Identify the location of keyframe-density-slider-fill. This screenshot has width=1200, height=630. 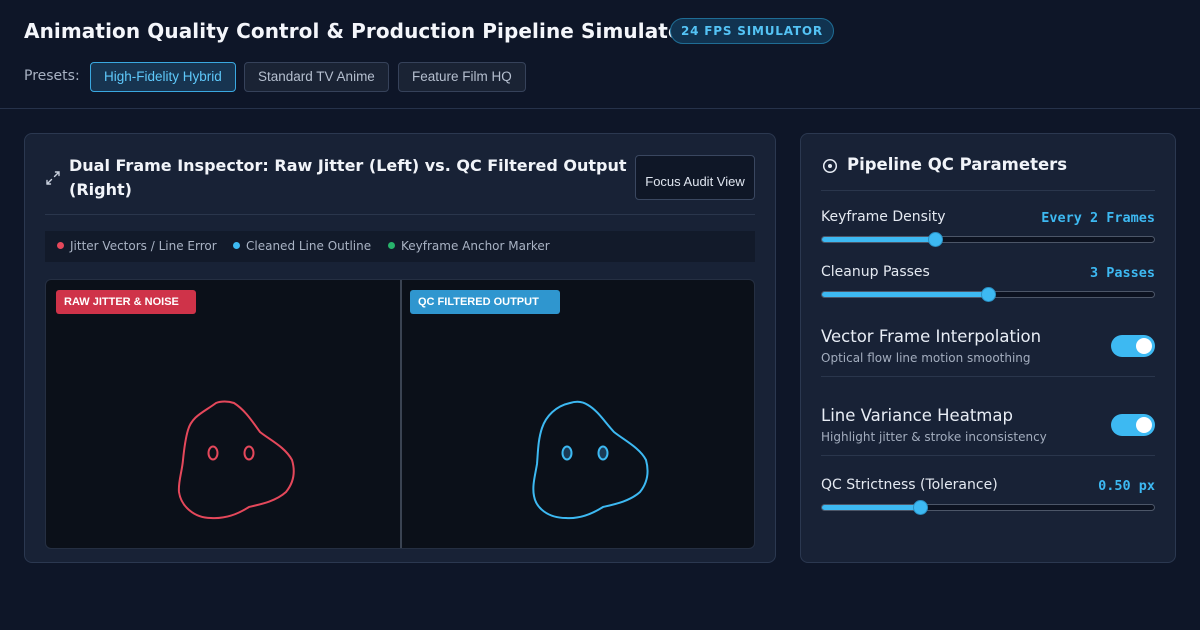
(878, 239).